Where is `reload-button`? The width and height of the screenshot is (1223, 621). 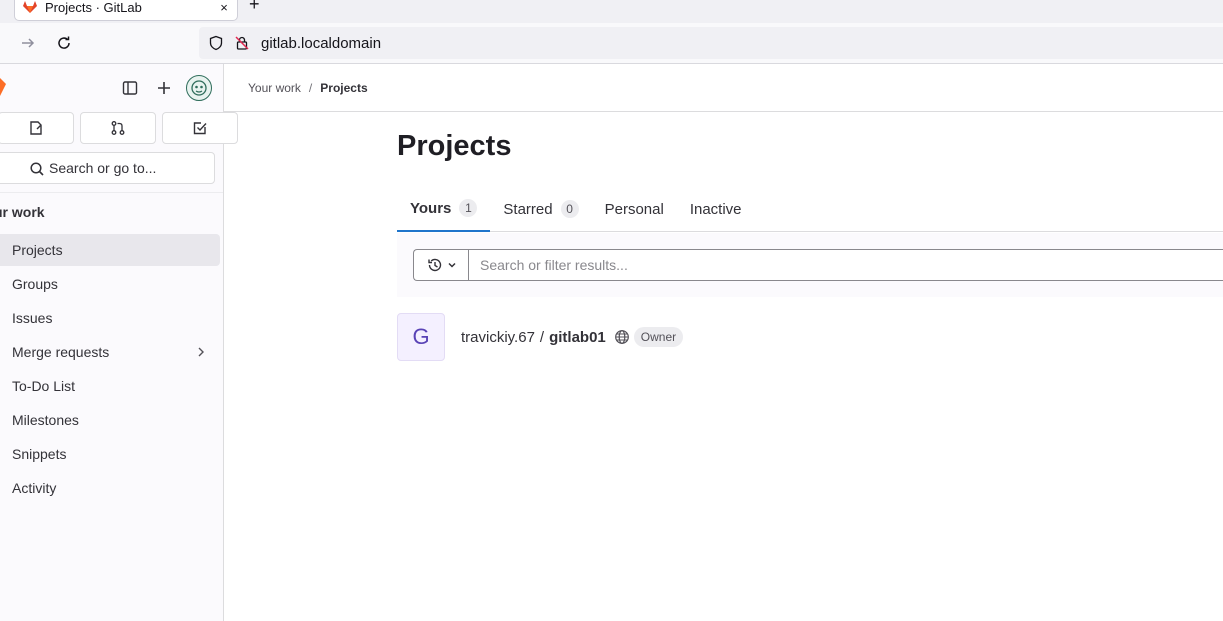 reload-button is located at coordinates (64, 43).